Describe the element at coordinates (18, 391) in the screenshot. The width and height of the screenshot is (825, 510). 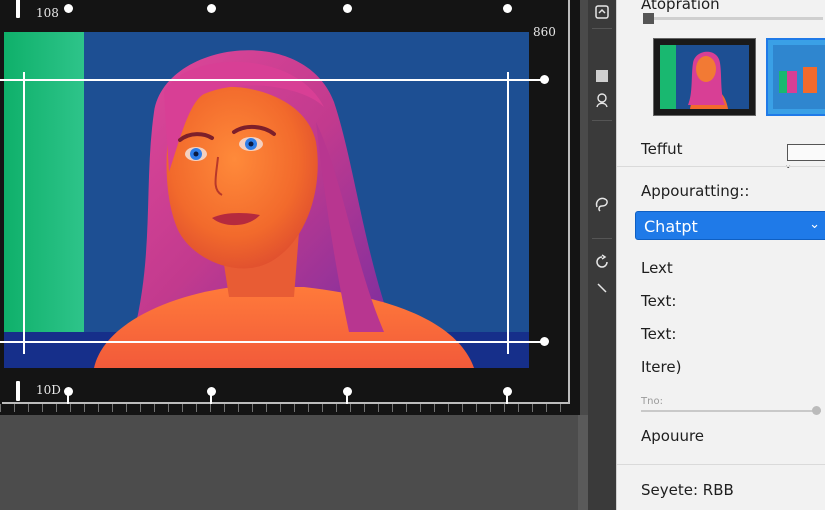
I see `ruler-marker-left-bottom` at that location.